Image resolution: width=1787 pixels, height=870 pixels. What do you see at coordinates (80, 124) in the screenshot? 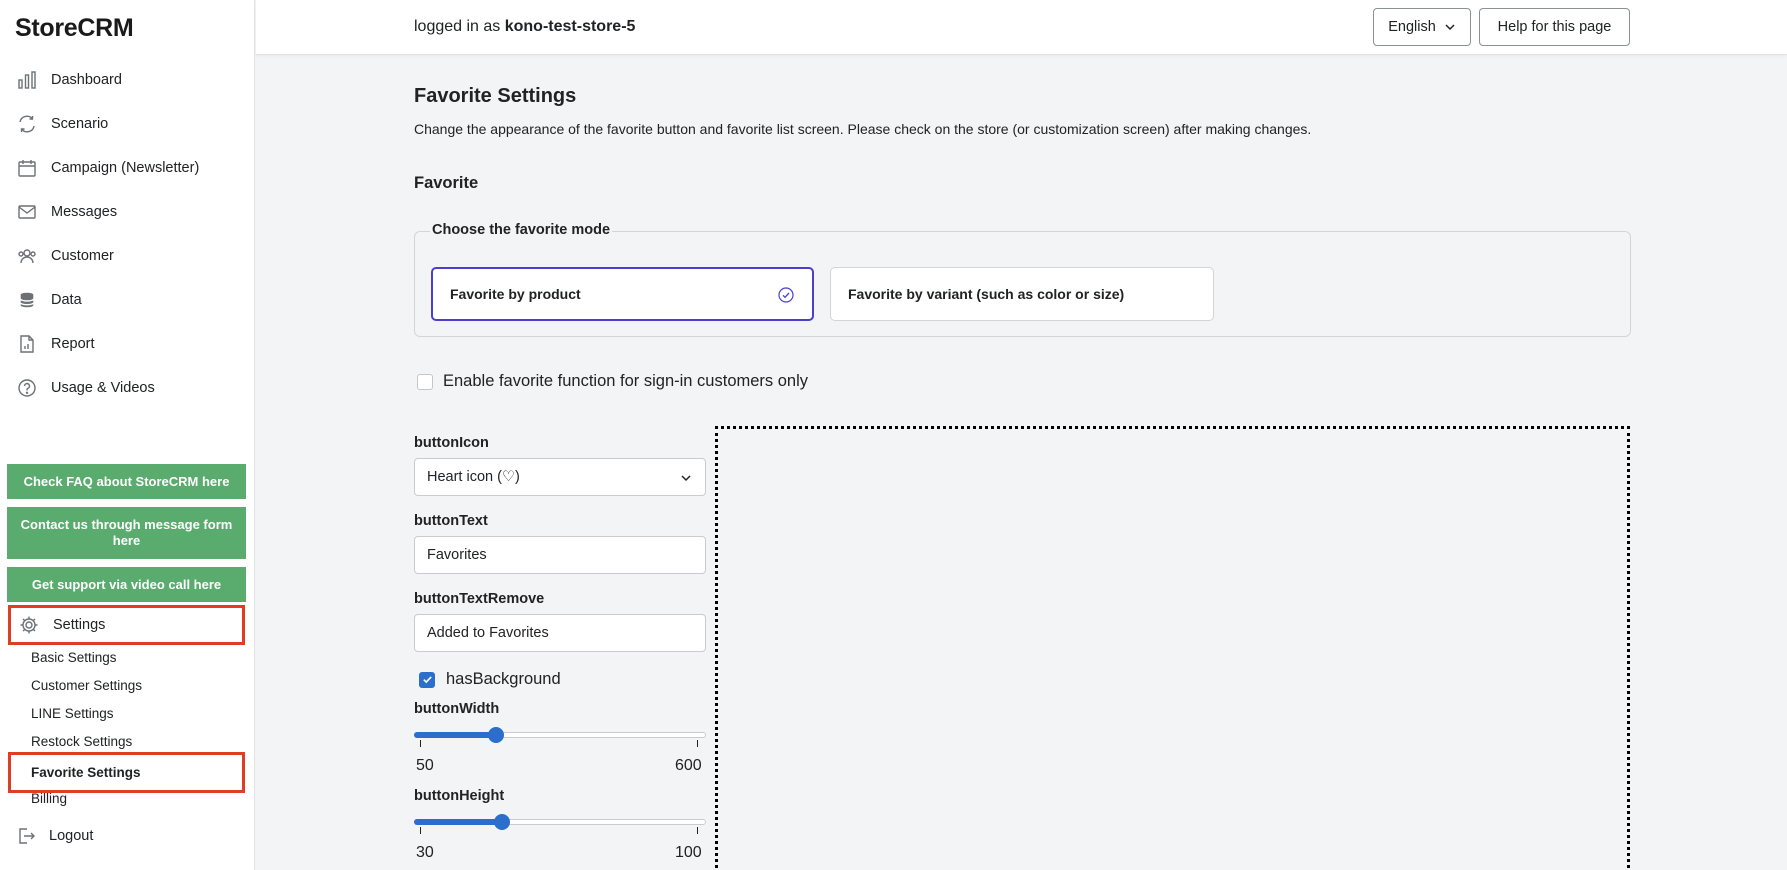
I see `nav-label: Scenario` at bounding box center [80, 124].